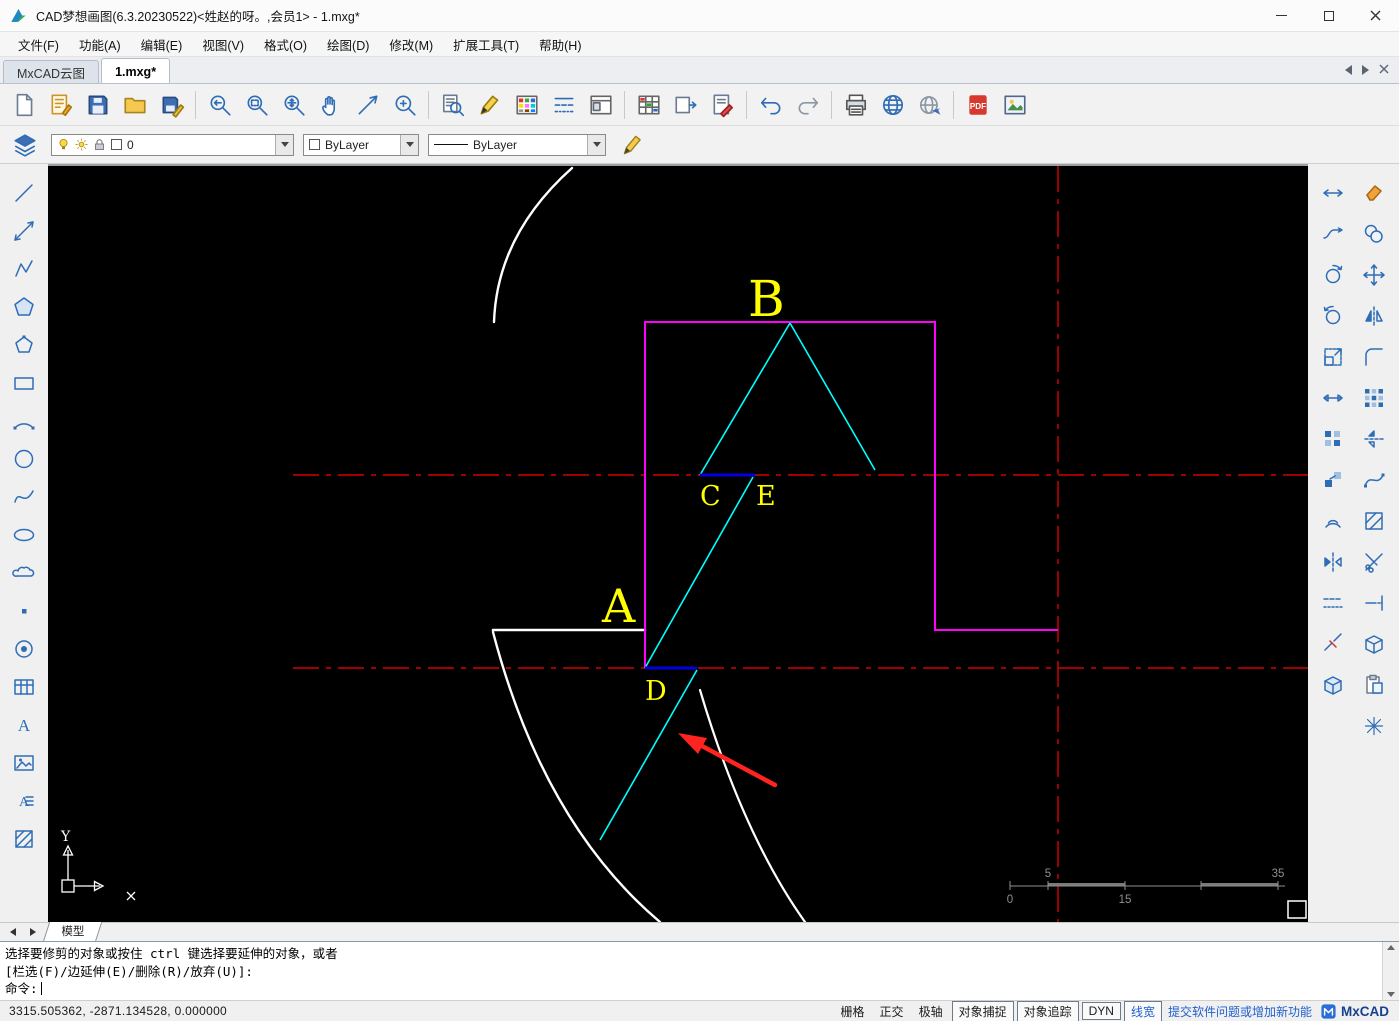 The image size is (1399, 1021). What do you see at coordinates (1333, 398) in the screenshot?
I see `measure-button` at bounding box center [1333, 398].